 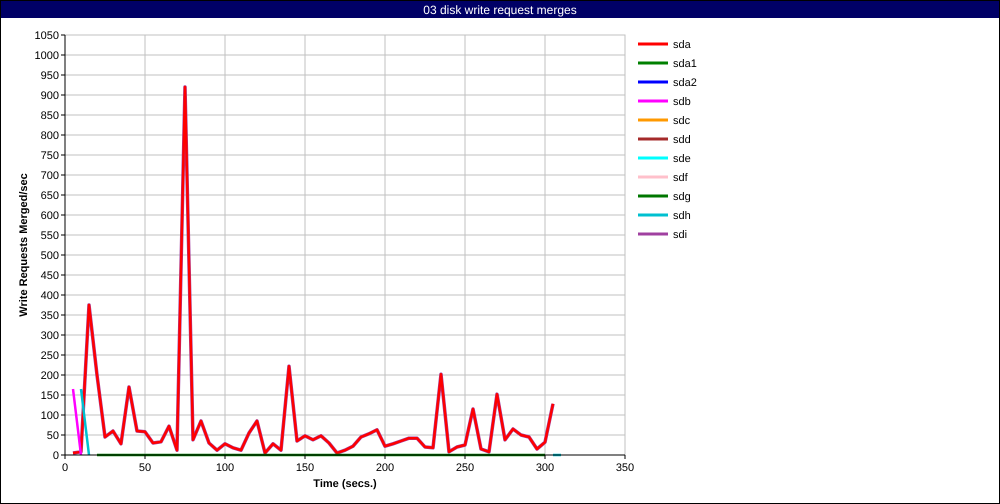 I want to click on tick-label: 850, so click(x=49, y=116).